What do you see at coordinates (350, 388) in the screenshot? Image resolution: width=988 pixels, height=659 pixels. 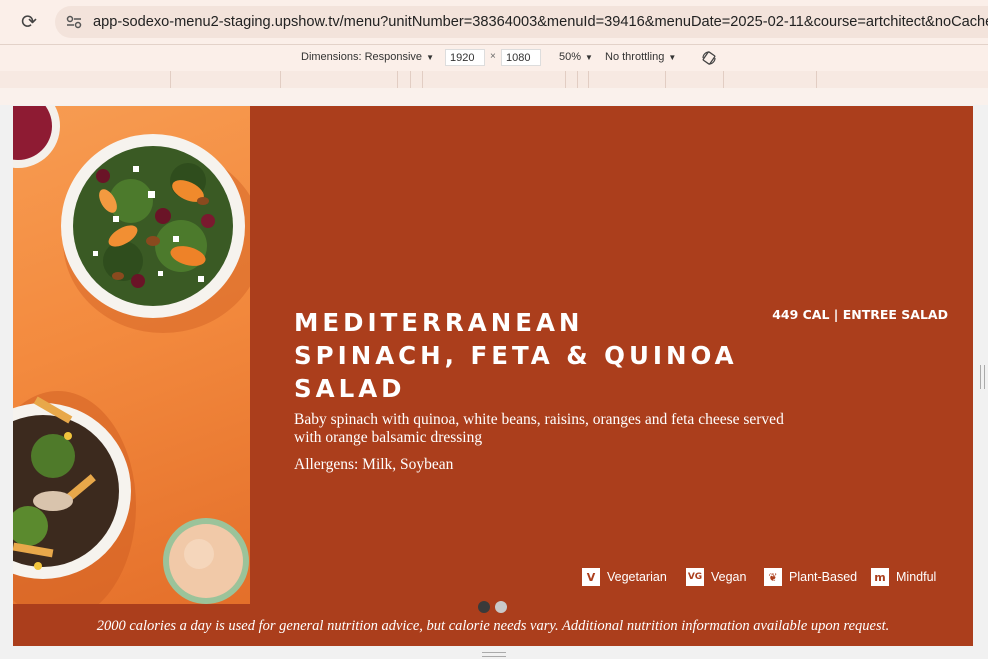 I see `title-line: SALAD` at bounding box center [350, 388].